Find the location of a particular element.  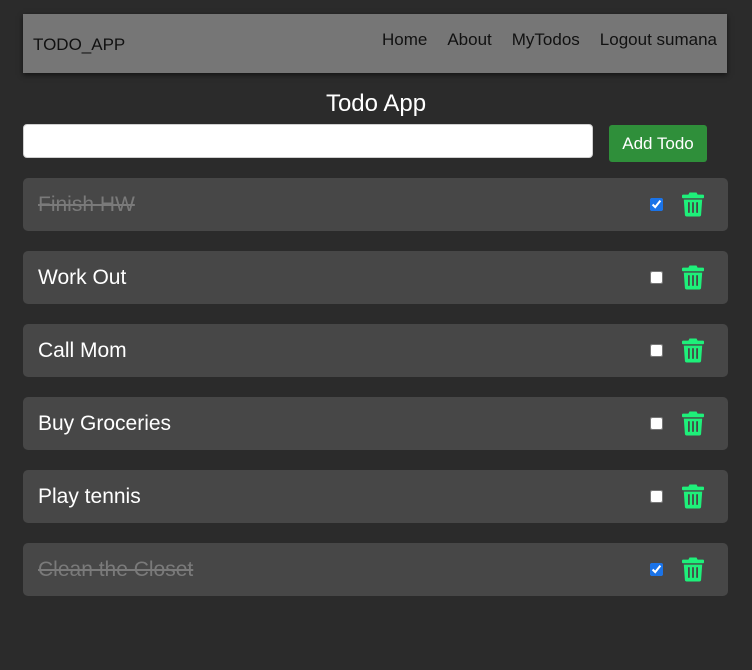

todo-item: Buy Groceries is located at coordinates (375, 423).